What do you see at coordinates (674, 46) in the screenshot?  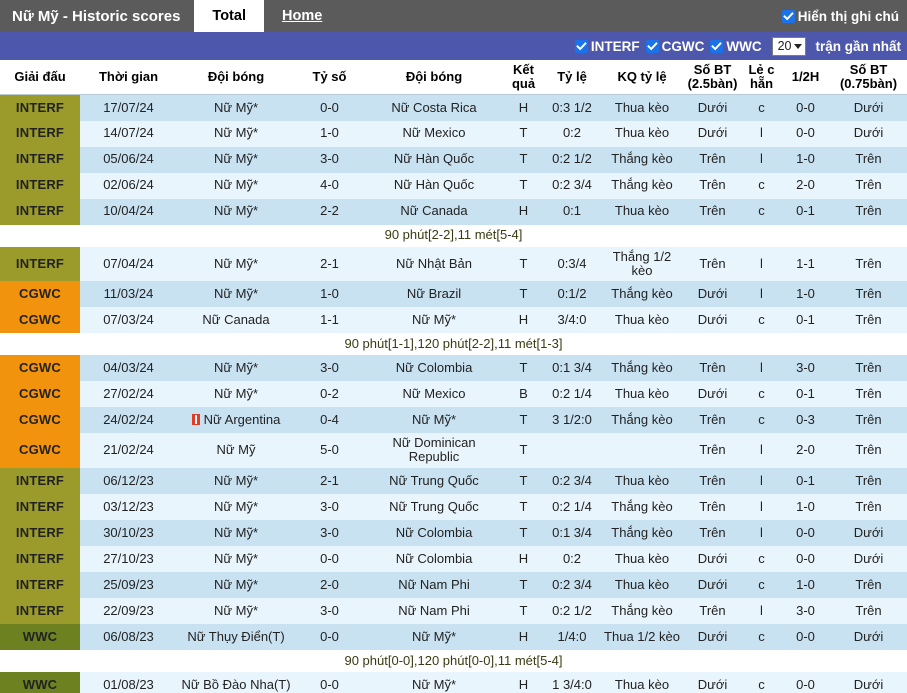 I see `filter-cgwc: CGWC` at bounding box center [674, 46].